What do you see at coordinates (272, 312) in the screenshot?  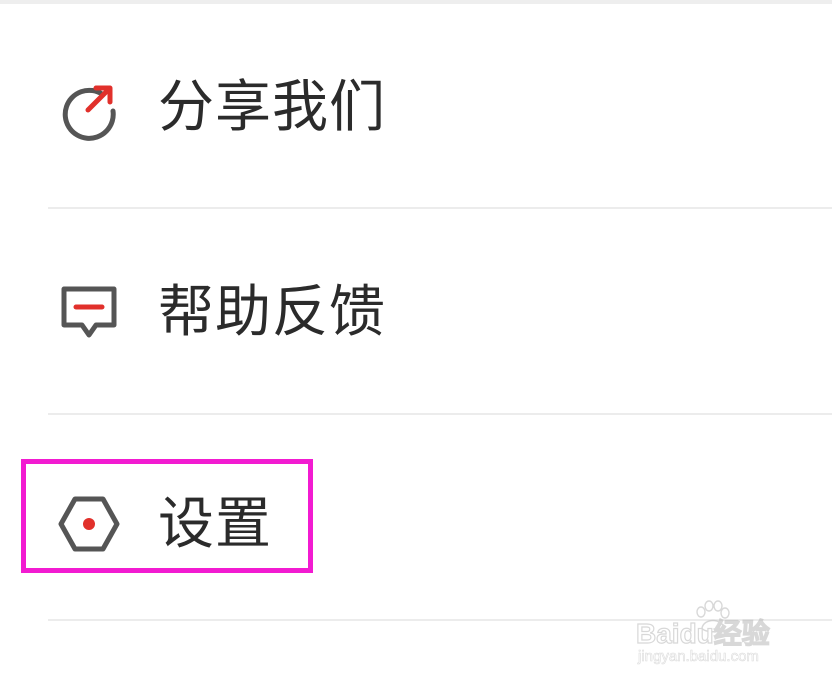 I see `menu-item-label: 帮助反馈` at bounding box center [272, 312].